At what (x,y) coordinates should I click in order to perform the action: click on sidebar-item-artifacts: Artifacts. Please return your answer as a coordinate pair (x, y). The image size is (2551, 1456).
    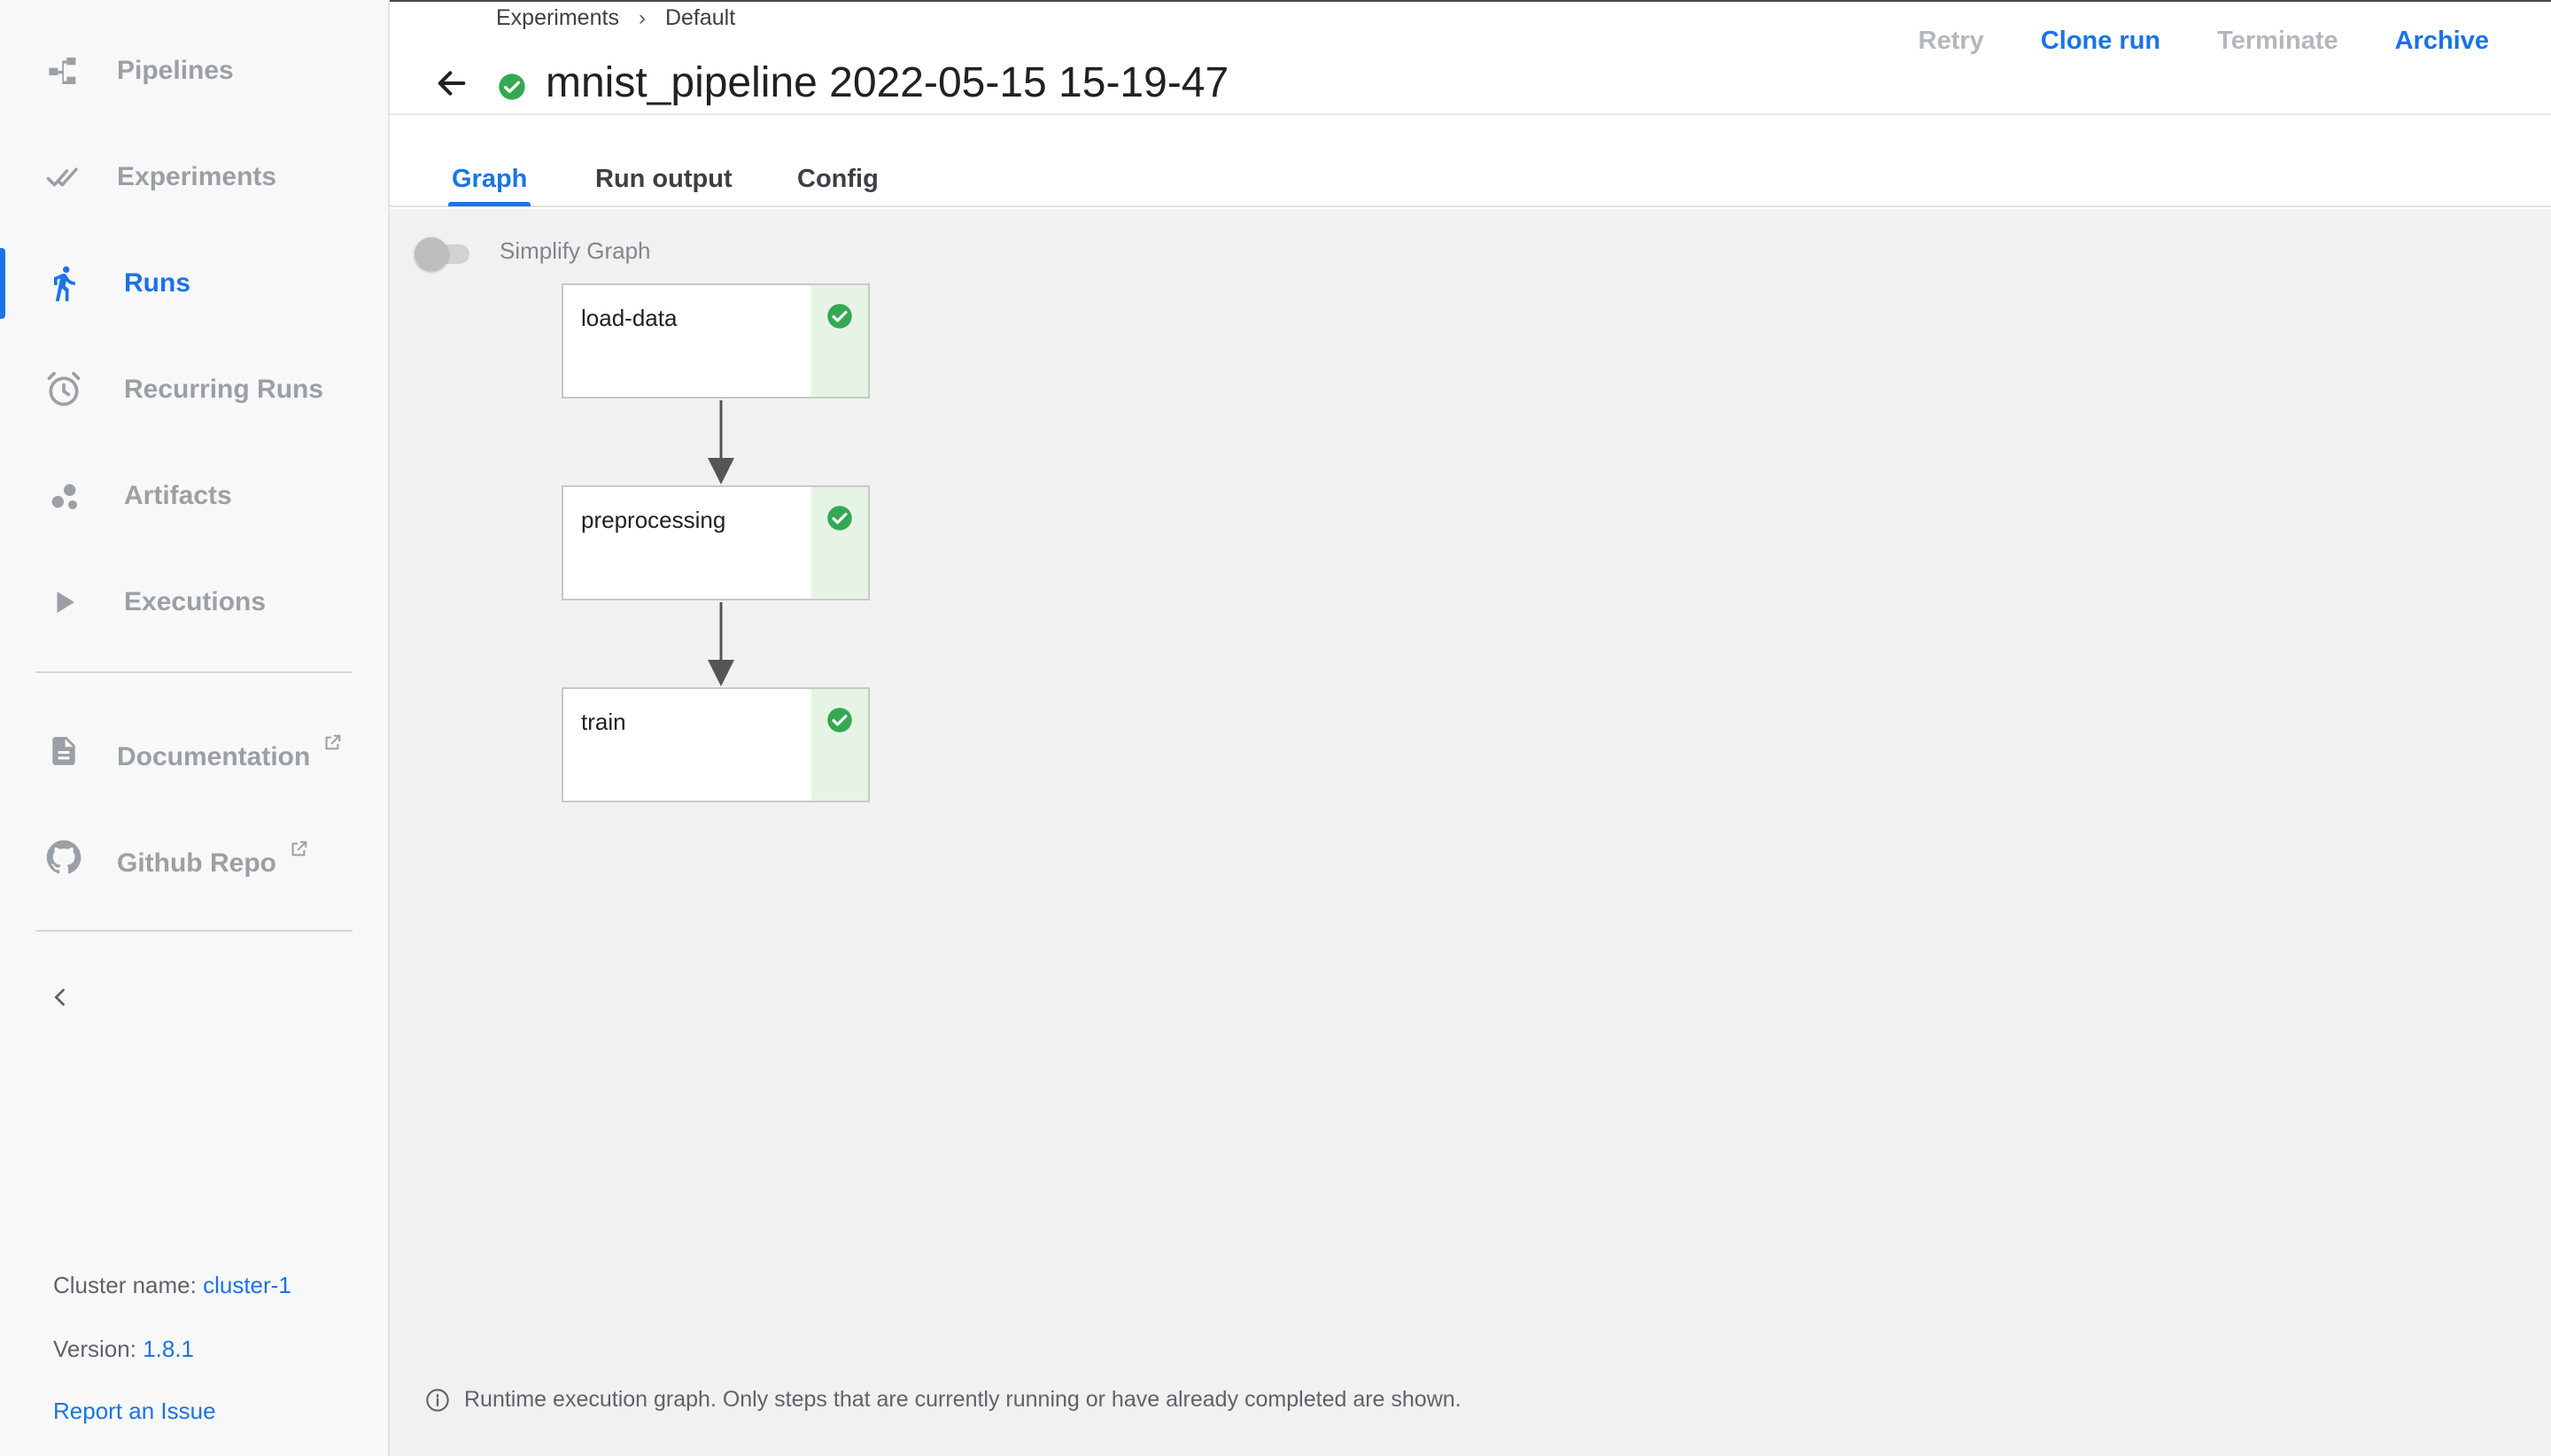
    Looking at the image, I should click on (194, 496).